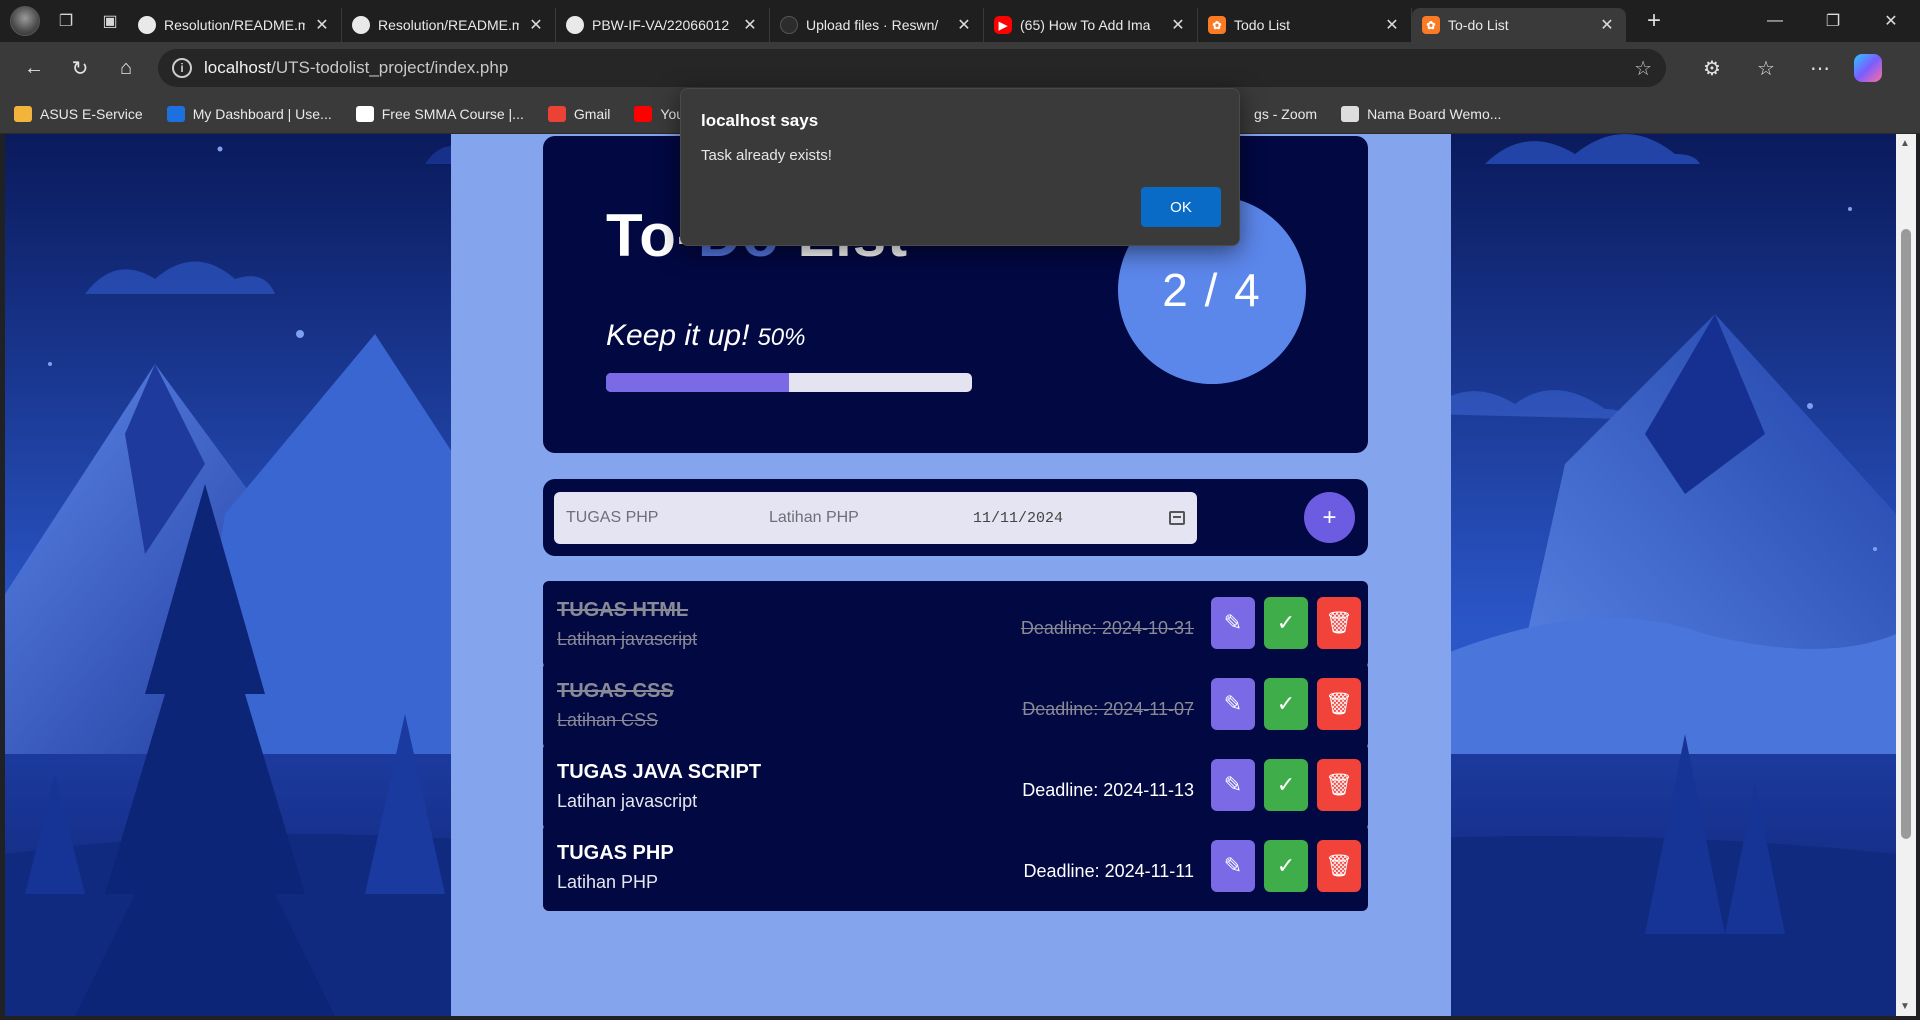 Image resolution: width=1920 pixels, height=1020 pixels. Describe the element at coordinates (1905, 143) in the screenshot. I see `scroll-up-arrow-icon: ▲` at that location.